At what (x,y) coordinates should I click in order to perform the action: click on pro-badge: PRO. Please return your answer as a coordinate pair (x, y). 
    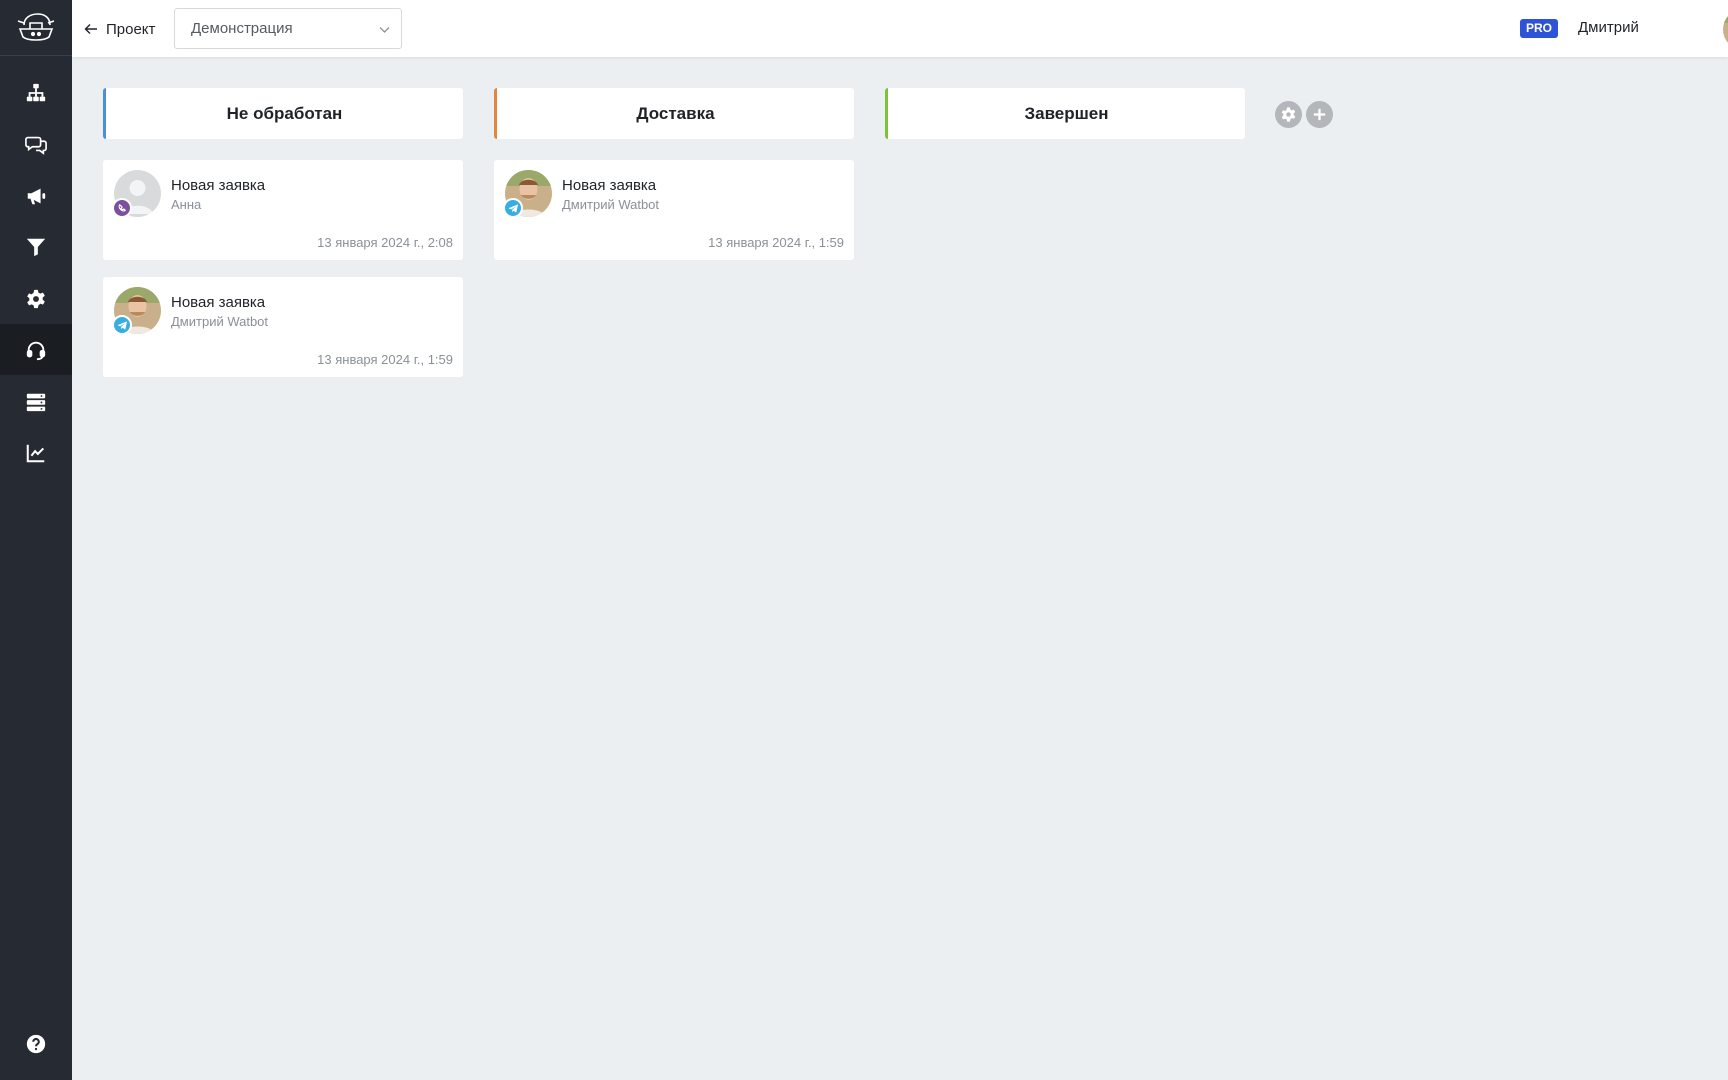
    Looking at the image, I should click on (1539, 28).